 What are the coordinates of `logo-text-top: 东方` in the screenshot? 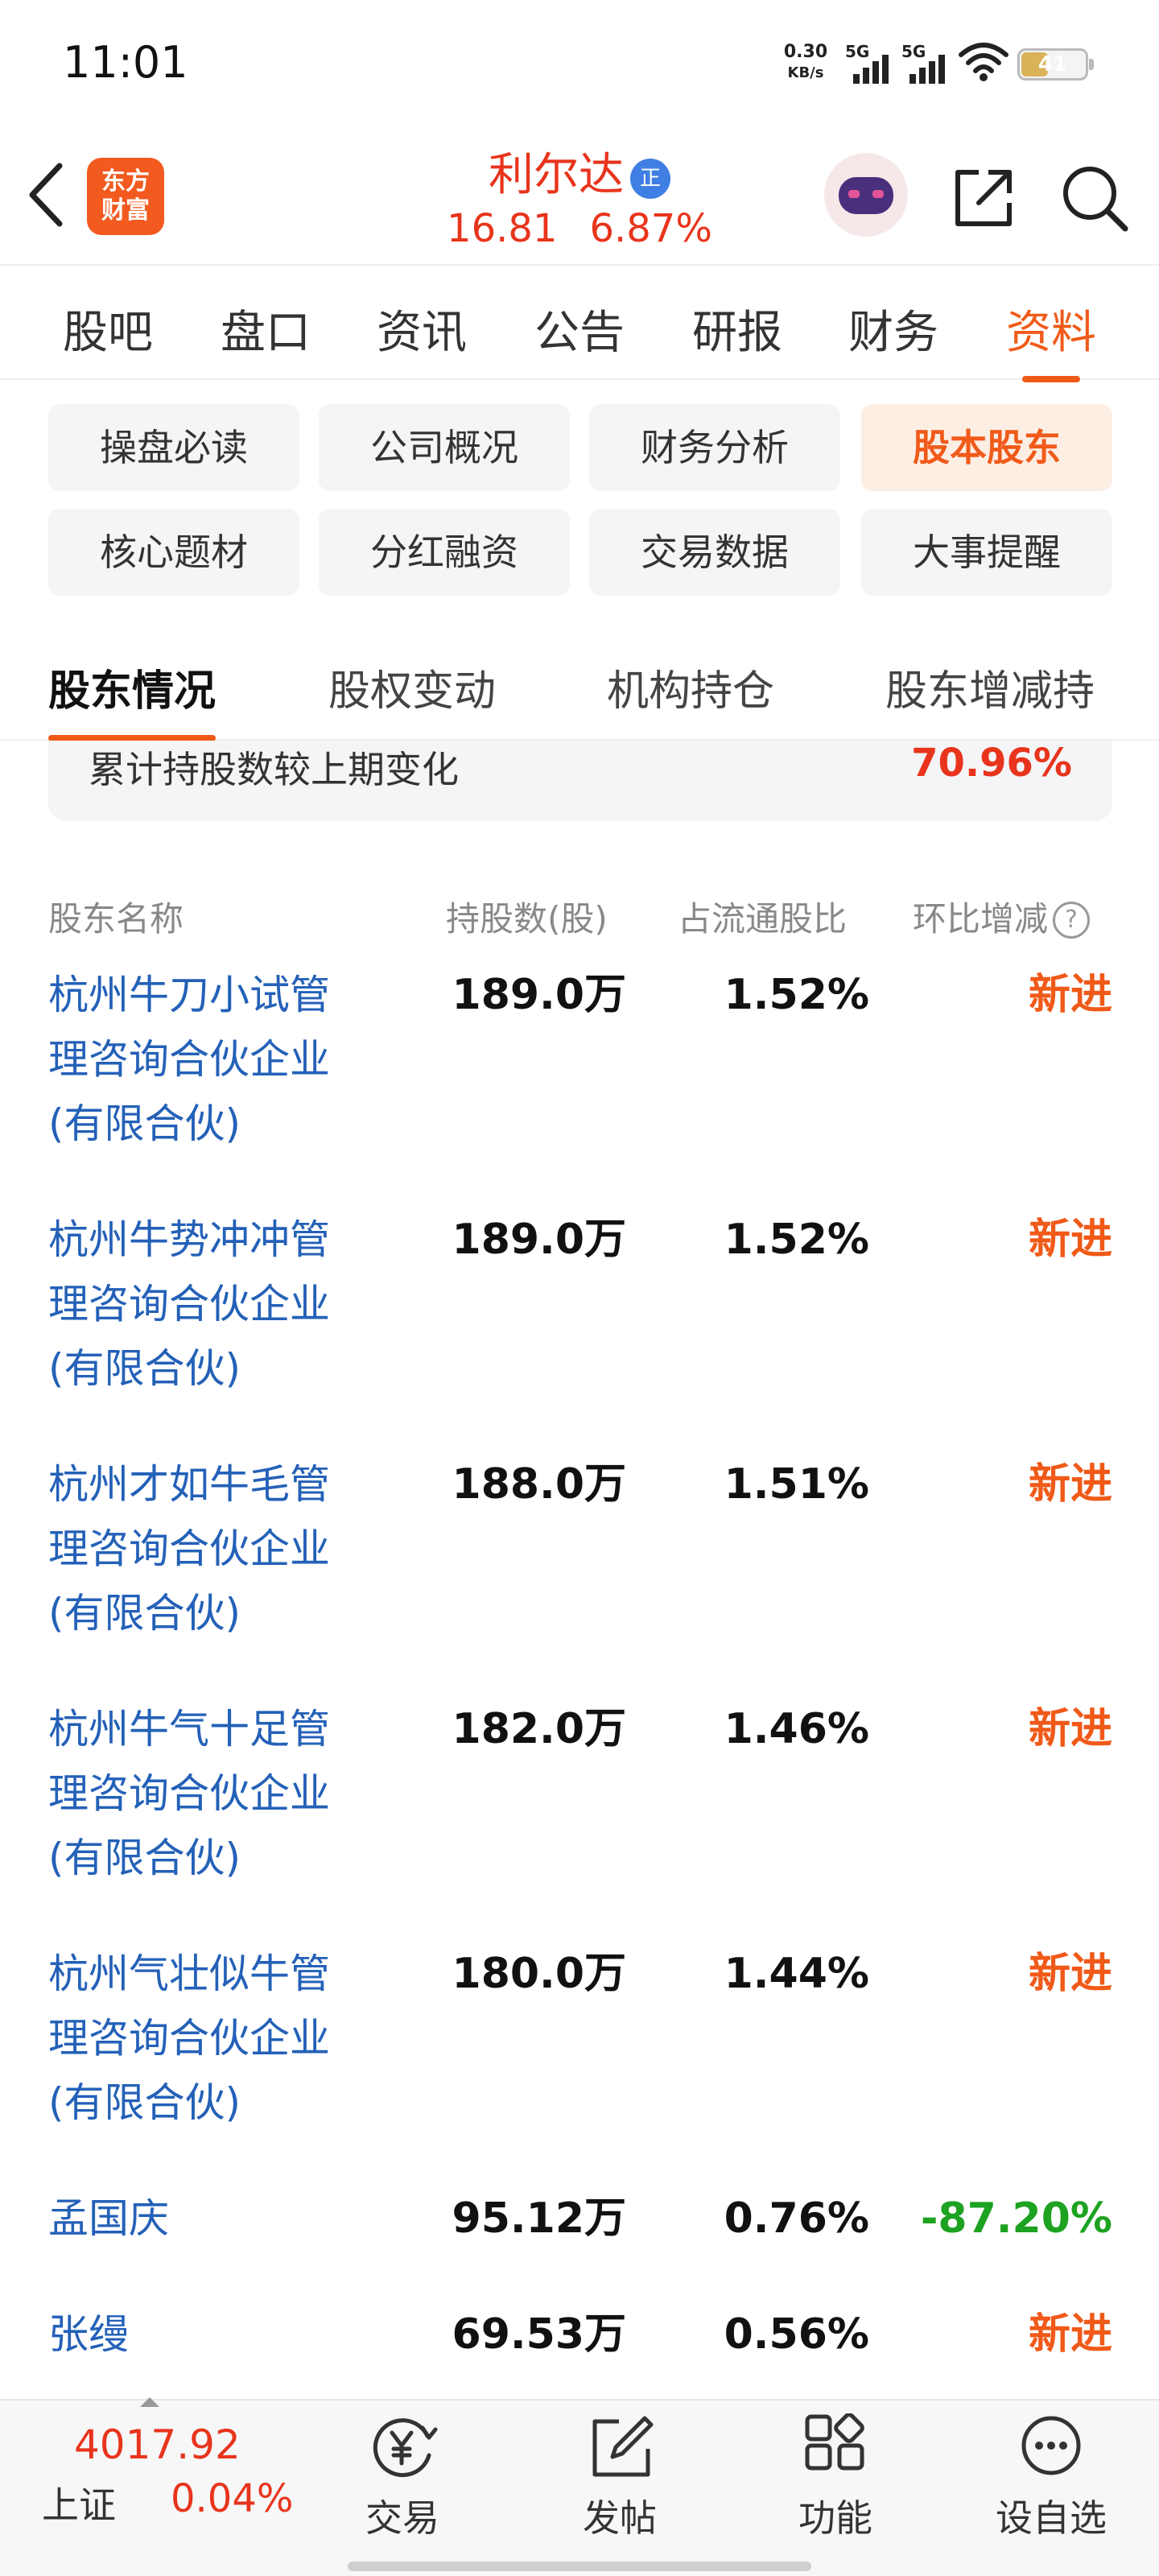 It's located at (125, 181).